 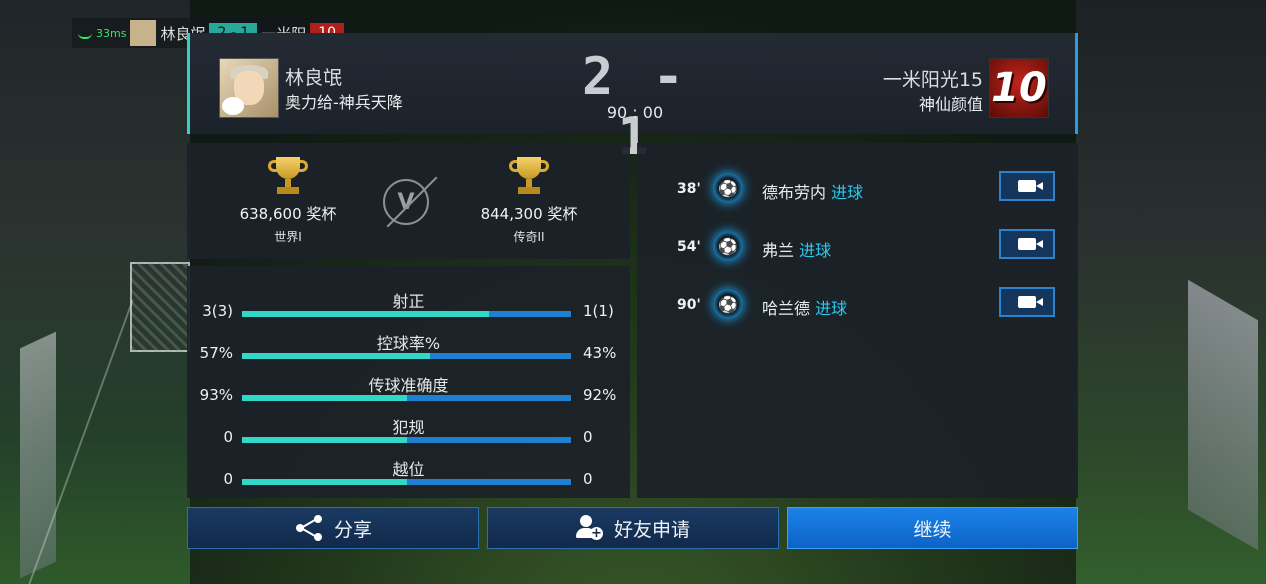 What do you see at coordinates (598, 311) in the screenshot?
I see `stat-away-value: 1(1)` at bounding box center [598, 311].